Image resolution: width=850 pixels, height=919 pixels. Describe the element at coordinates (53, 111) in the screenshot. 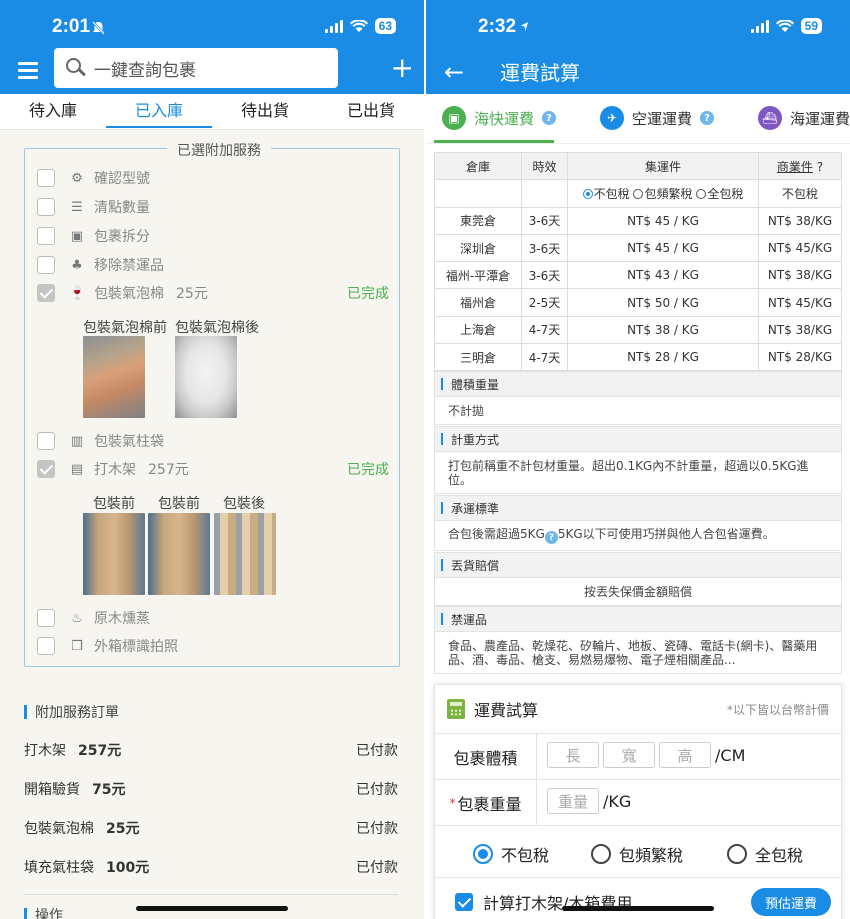

I see `tab-pending-inbound: 待入庫` at that location.